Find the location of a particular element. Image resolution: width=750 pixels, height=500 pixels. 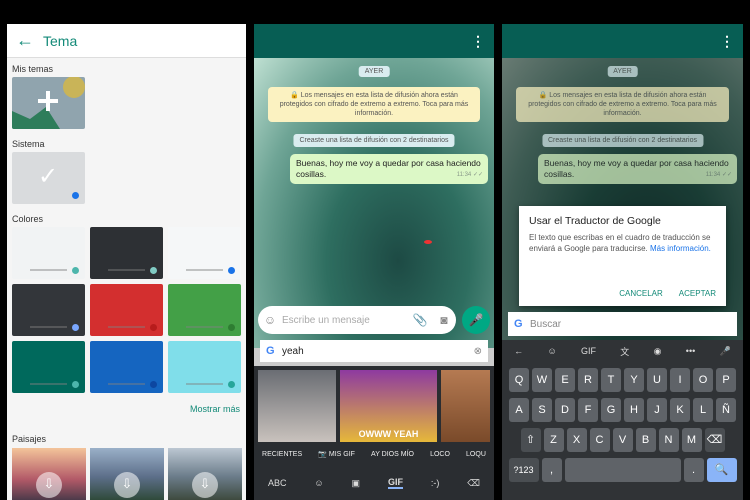

emoji-tab-icon: ☺ is located at coordinates (318, 483).